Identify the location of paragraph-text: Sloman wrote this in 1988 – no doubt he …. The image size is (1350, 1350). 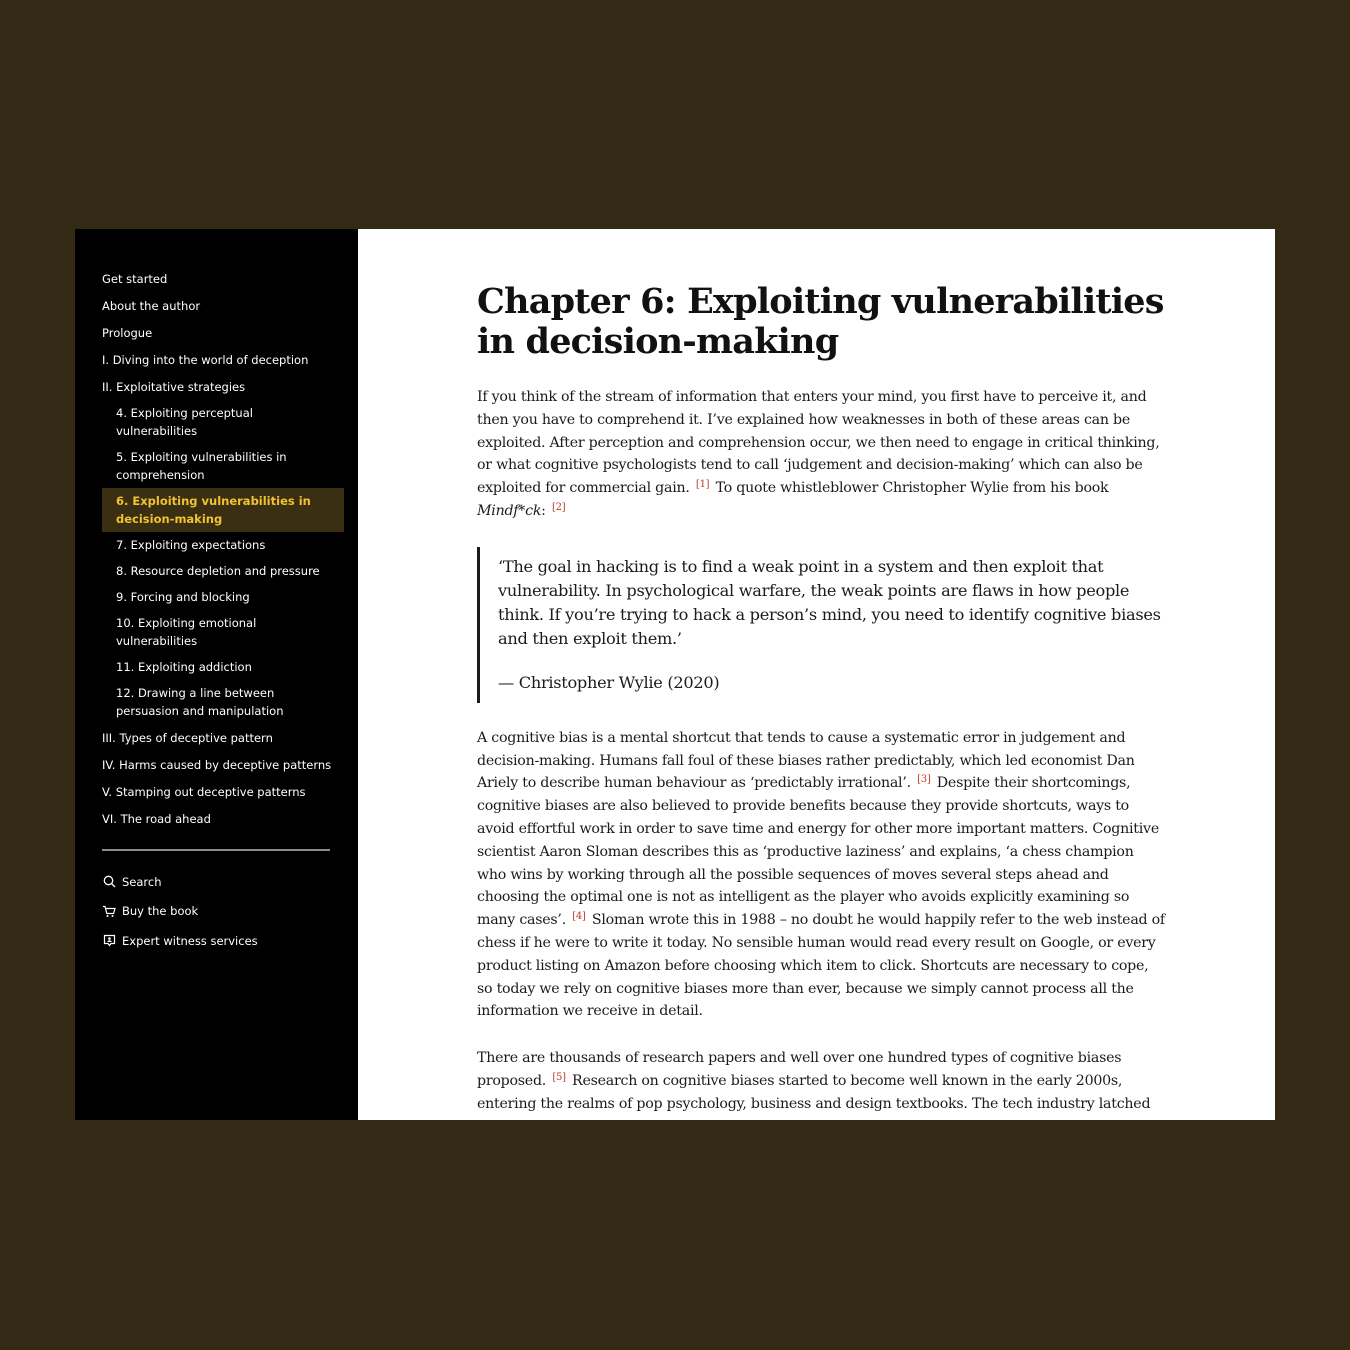
(821, 966).